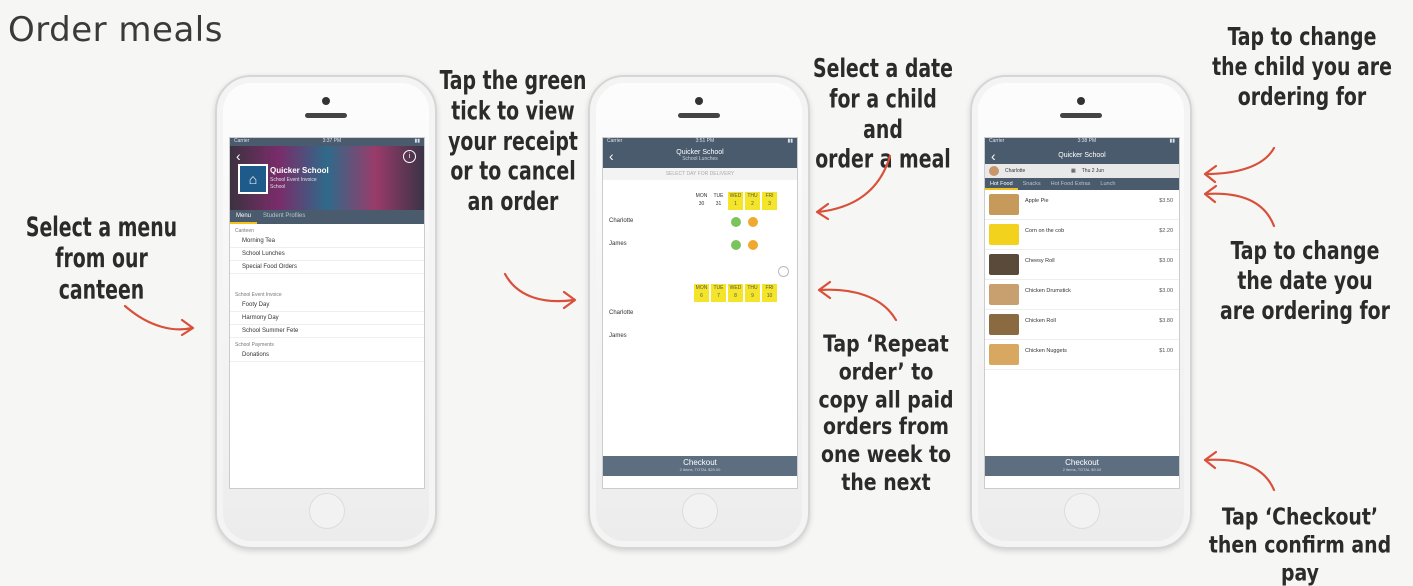 Image resolution: width=1413 pixels, height=586 pixels. I want to click on menu-item-summer-fete: School Summer Fete, so click(327, 331).